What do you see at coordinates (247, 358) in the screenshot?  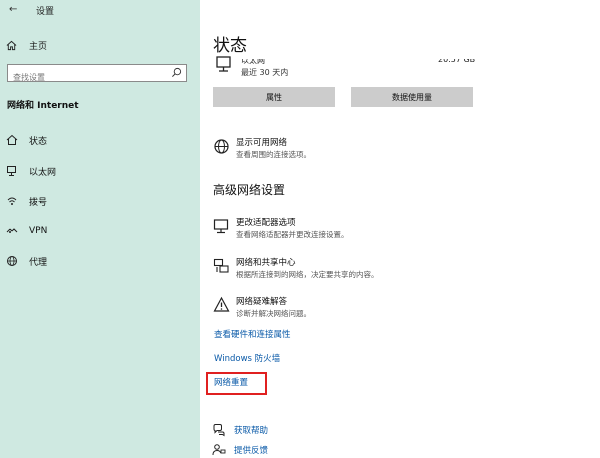 I see `firewall-link: Windows 防火墙` at bounding box center [247, 358].